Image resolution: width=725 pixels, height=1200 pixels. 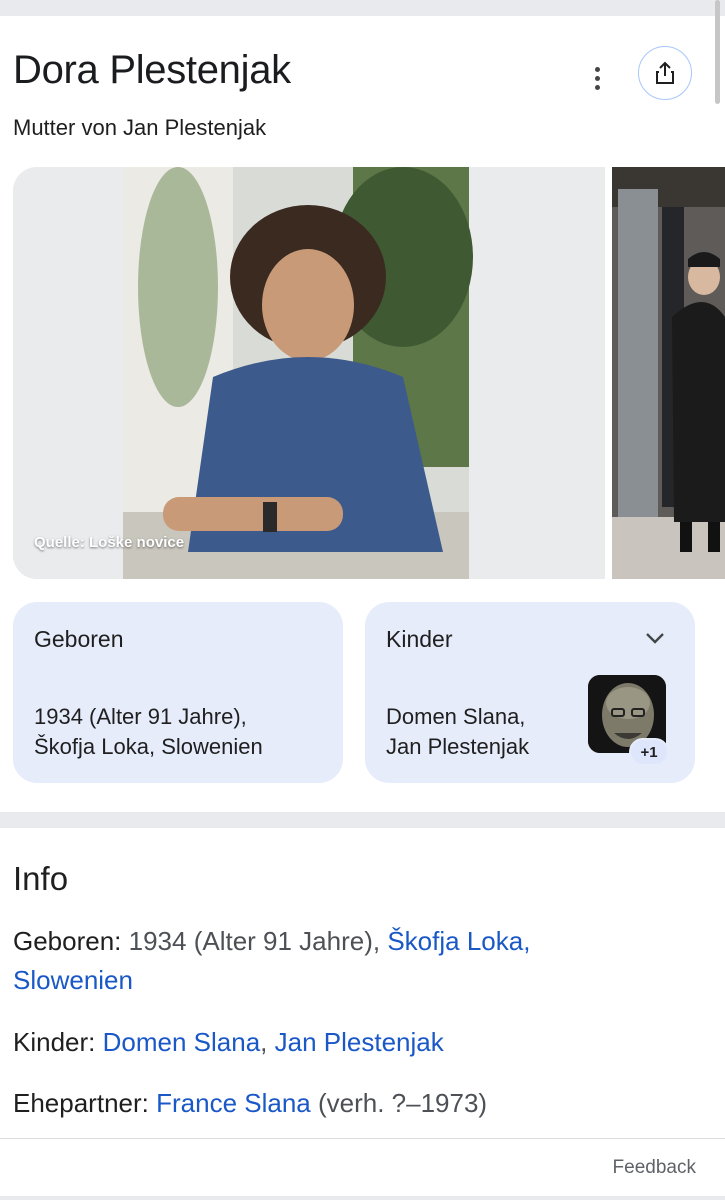 What do you see at coordinates (140, 127) in the screenshot?
I see `page-subtitle: Mutter von Jan Plestenjak` at bounding box center [140, 127].